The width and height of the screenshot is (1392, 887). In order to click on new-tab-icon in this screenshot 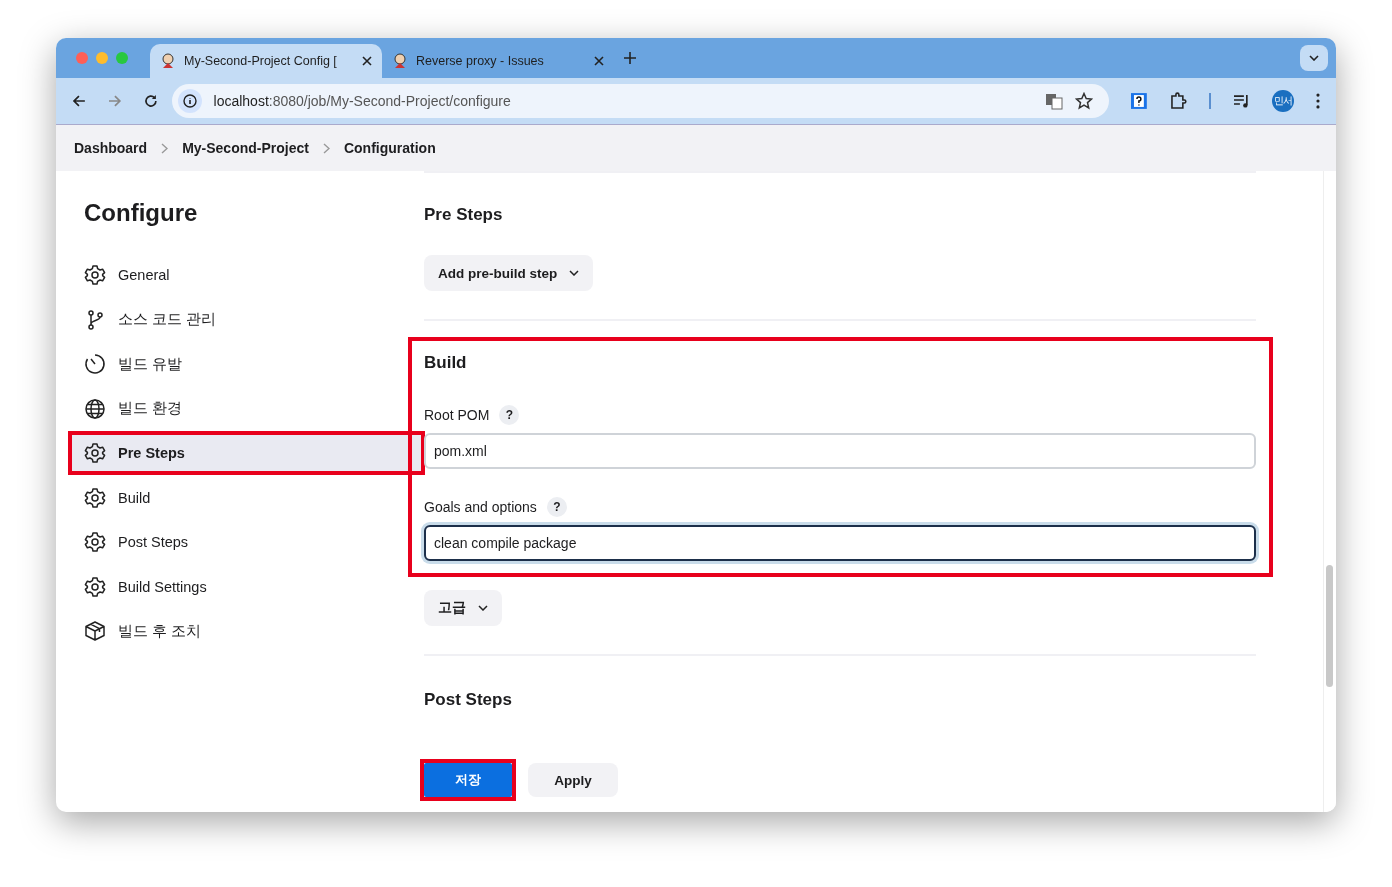, I will do `click(630, 58)`.